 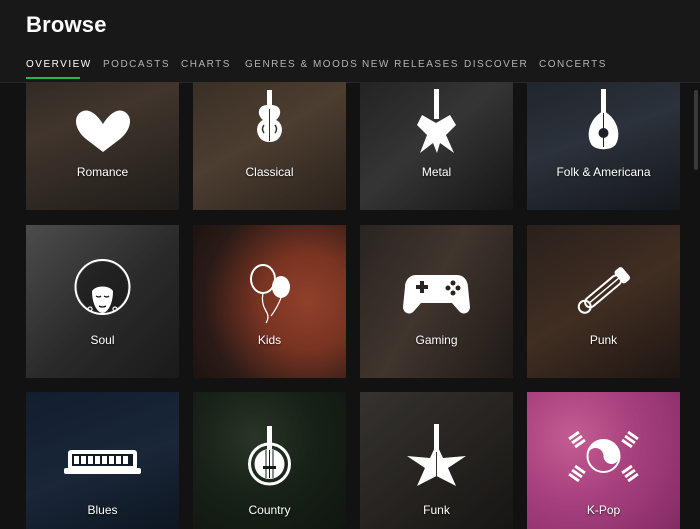 What do you see at coordinates (496, 64) in the screenshot?
I see `tab-discover: DISCOVER` at bounding box center [496, 64].